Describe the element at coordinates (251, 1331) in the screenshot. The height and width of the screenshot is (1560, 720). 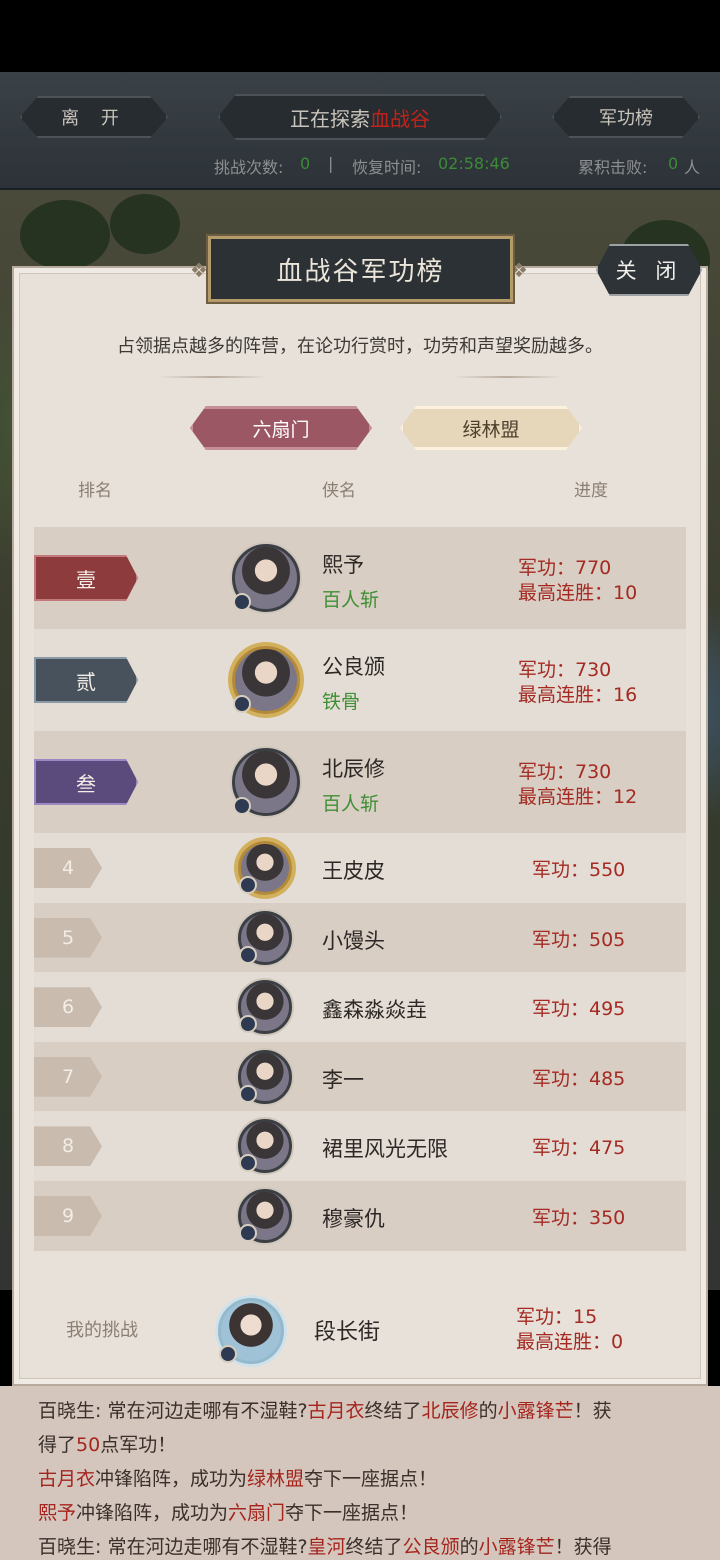
I see `my-avatar` at that location.